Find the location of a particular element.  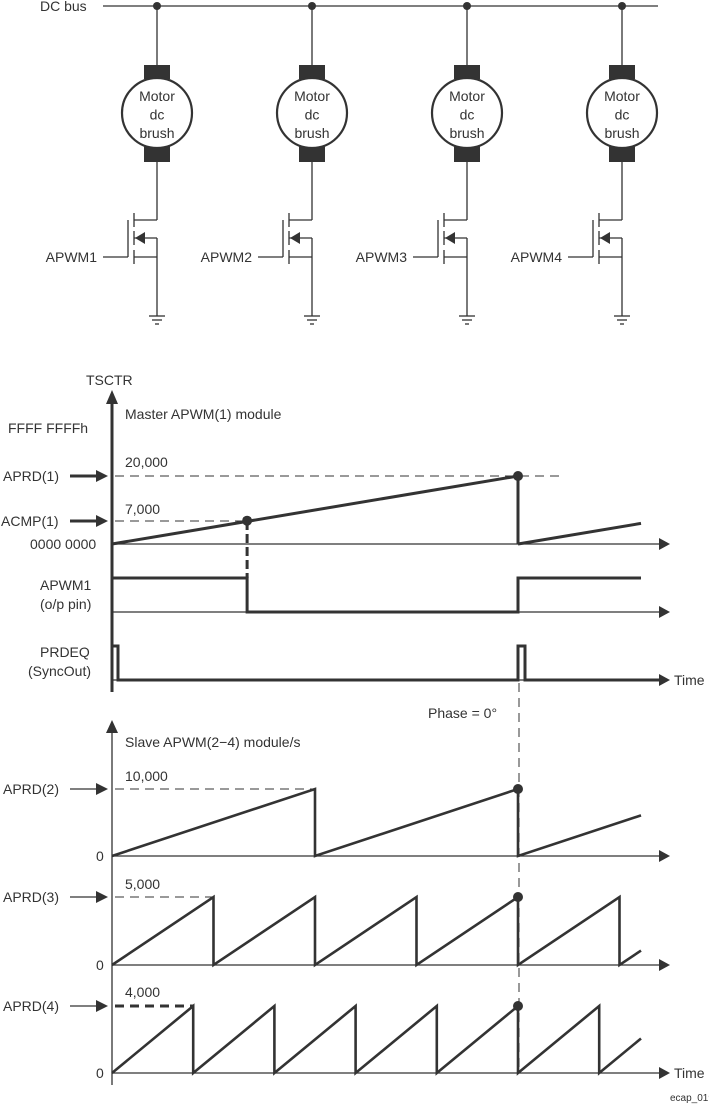

master-time-axis-arrow-icon is located at coordinates (664, 544).